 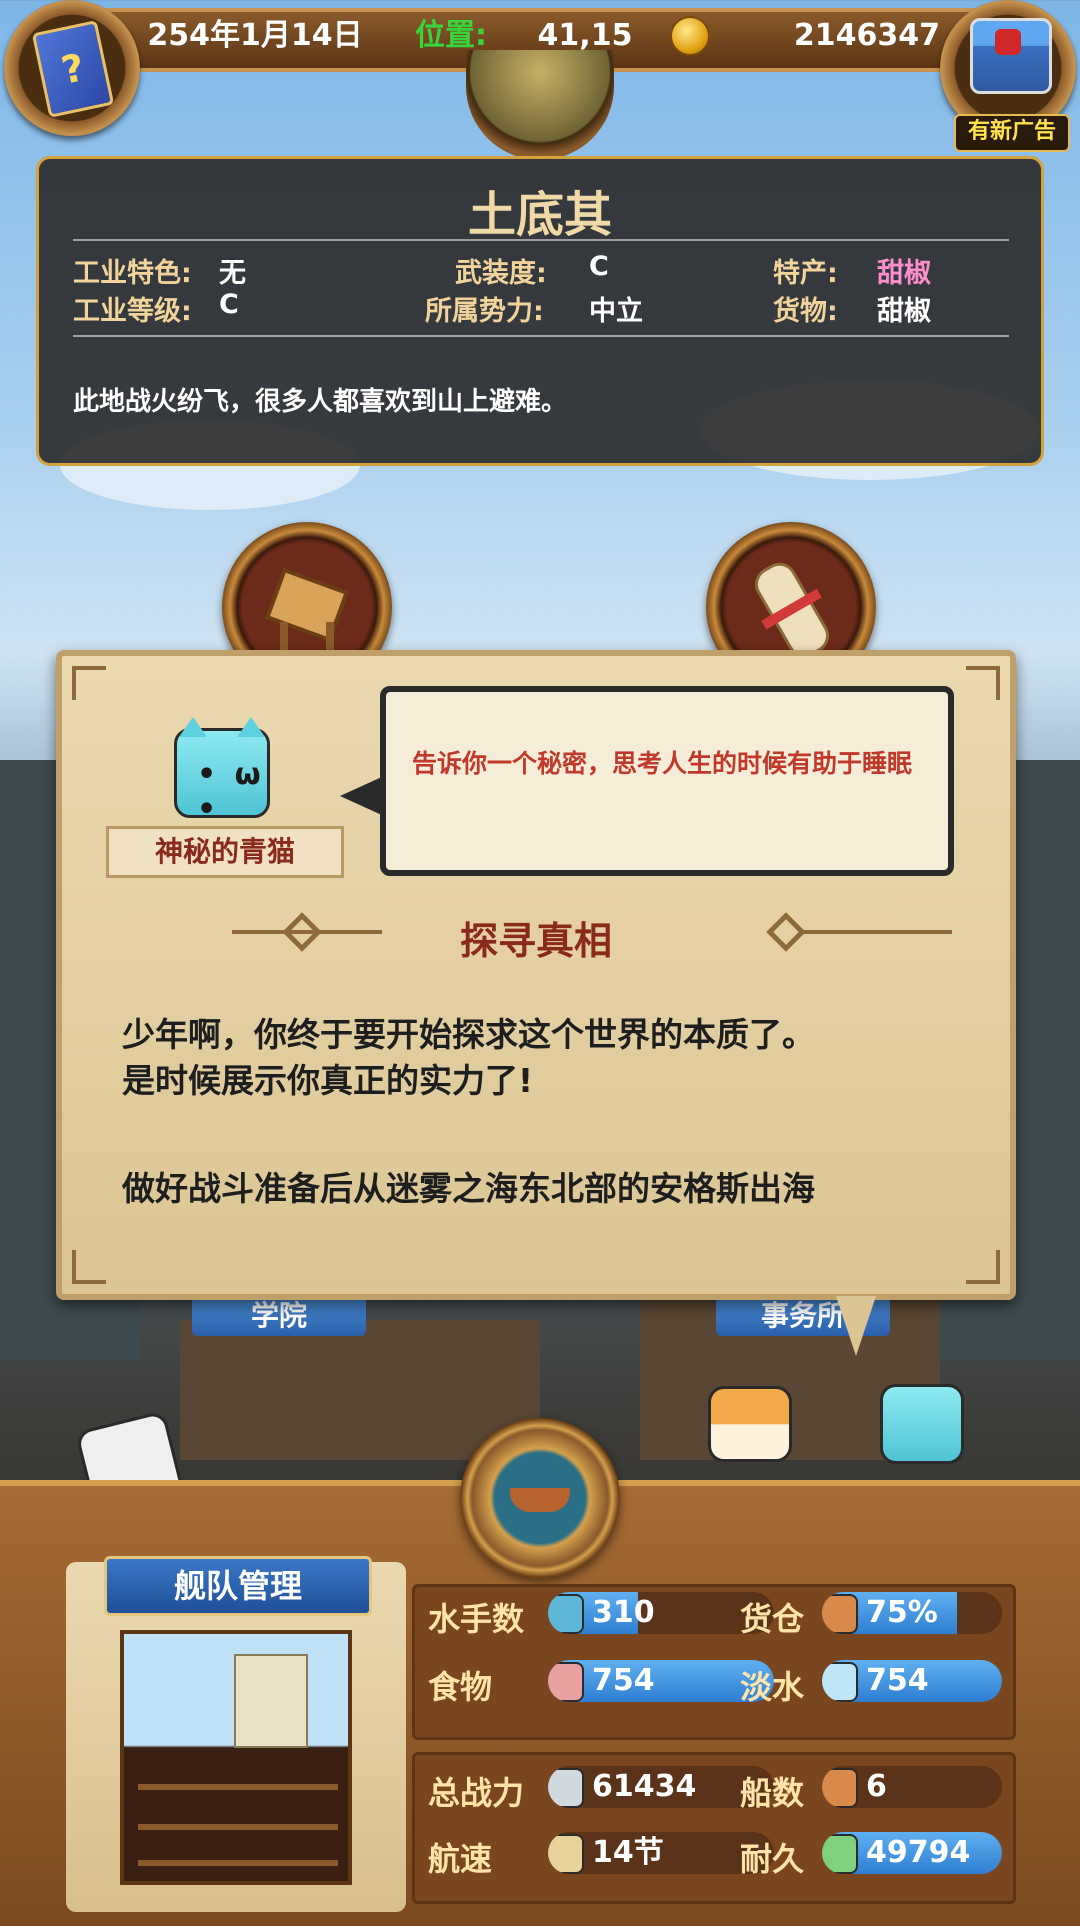 I want to click on food-label: 食物, so click(x=460, y=1687).